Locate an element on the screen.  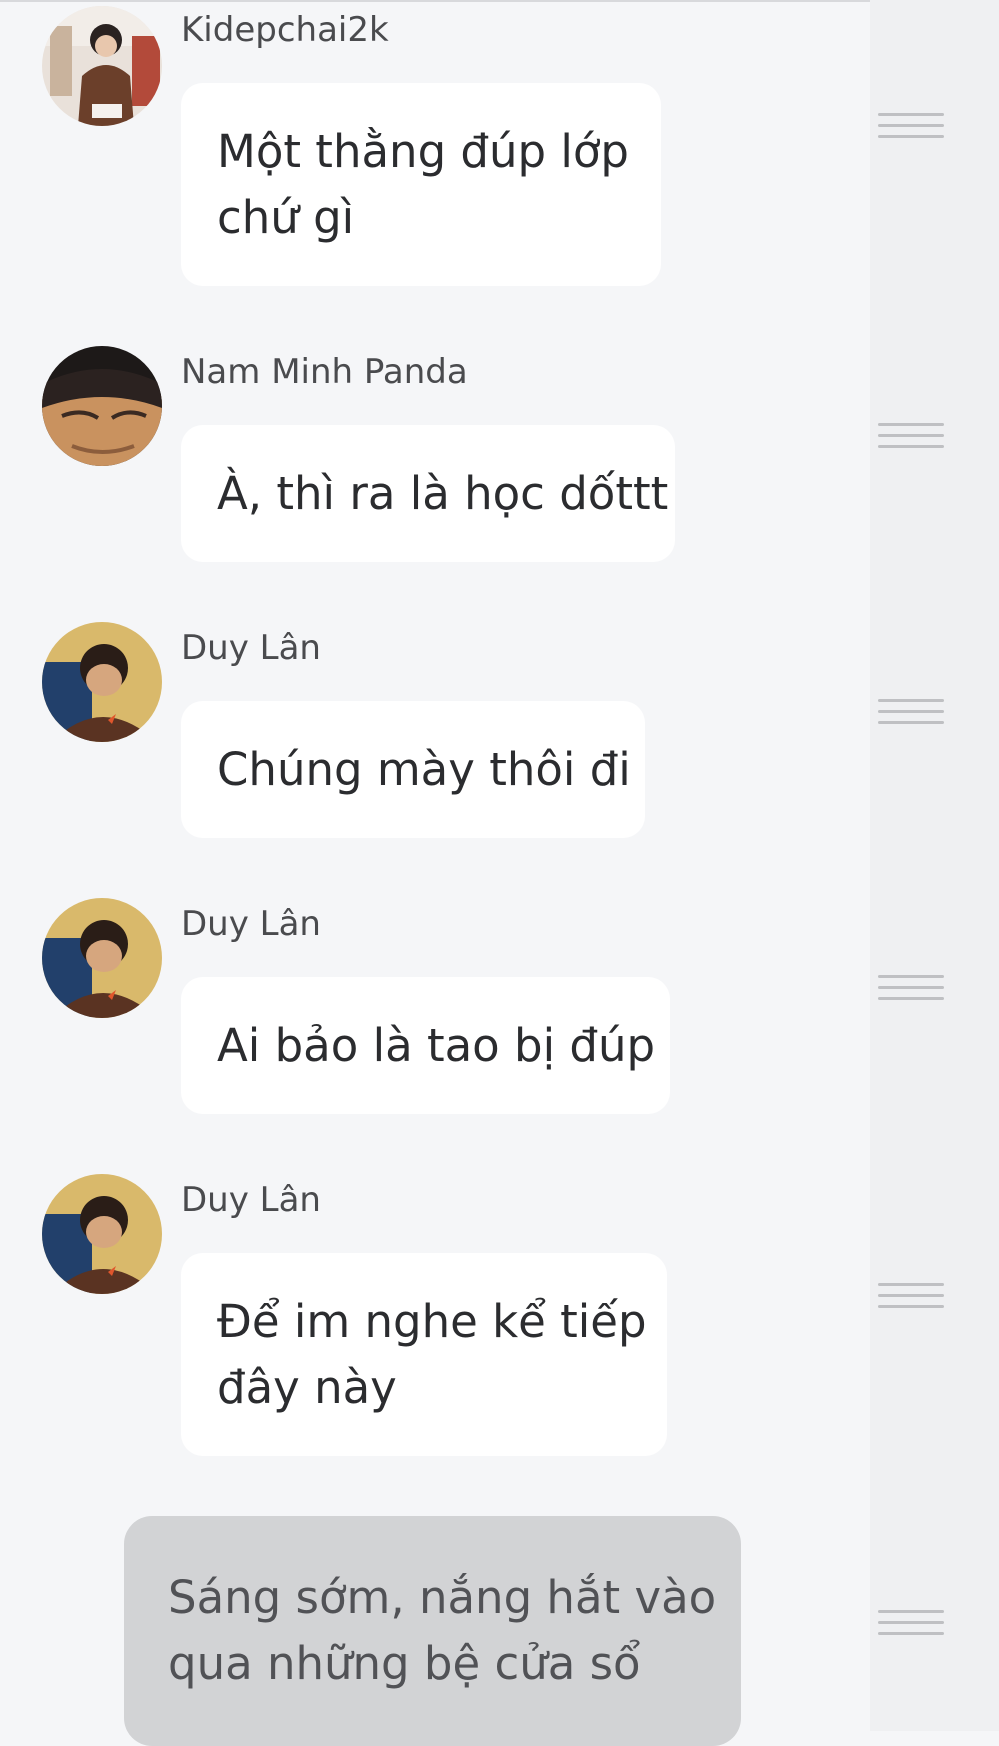
message-bubble: Chúng mày thôi đi is located at coordinates (413, 769).